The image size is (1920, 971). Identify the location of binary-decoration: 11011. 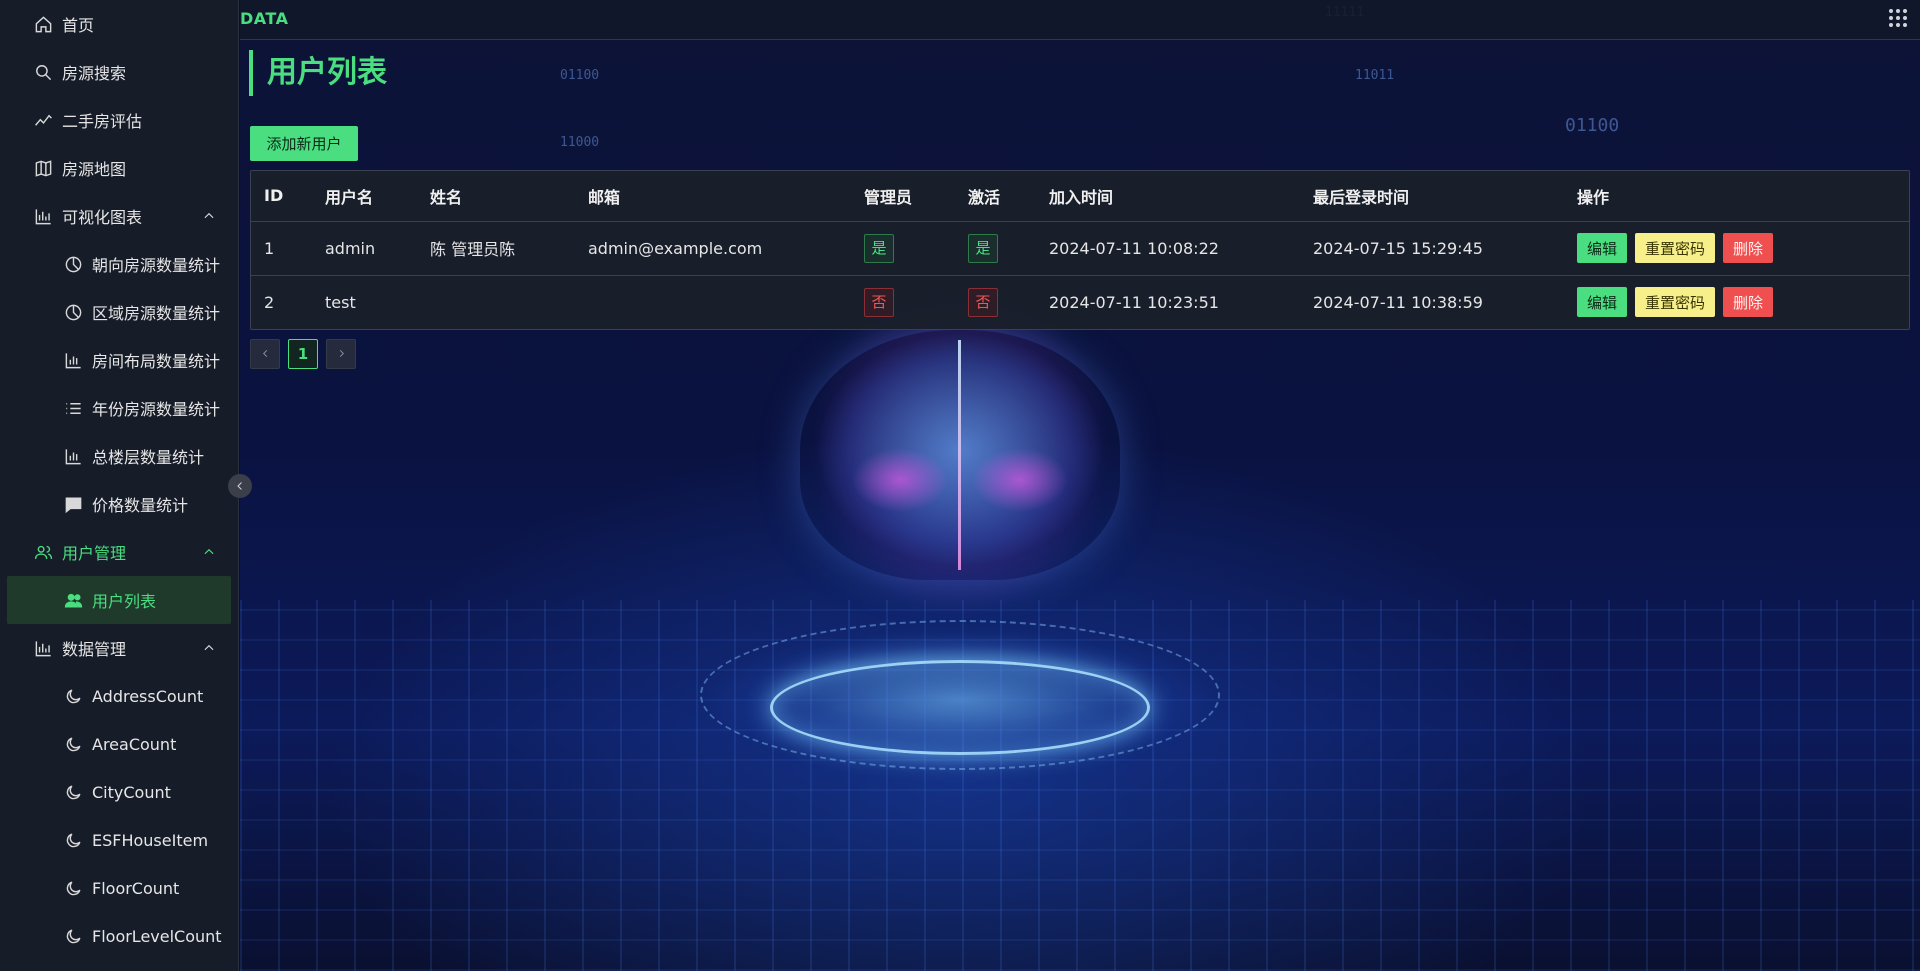
(1375, 75).